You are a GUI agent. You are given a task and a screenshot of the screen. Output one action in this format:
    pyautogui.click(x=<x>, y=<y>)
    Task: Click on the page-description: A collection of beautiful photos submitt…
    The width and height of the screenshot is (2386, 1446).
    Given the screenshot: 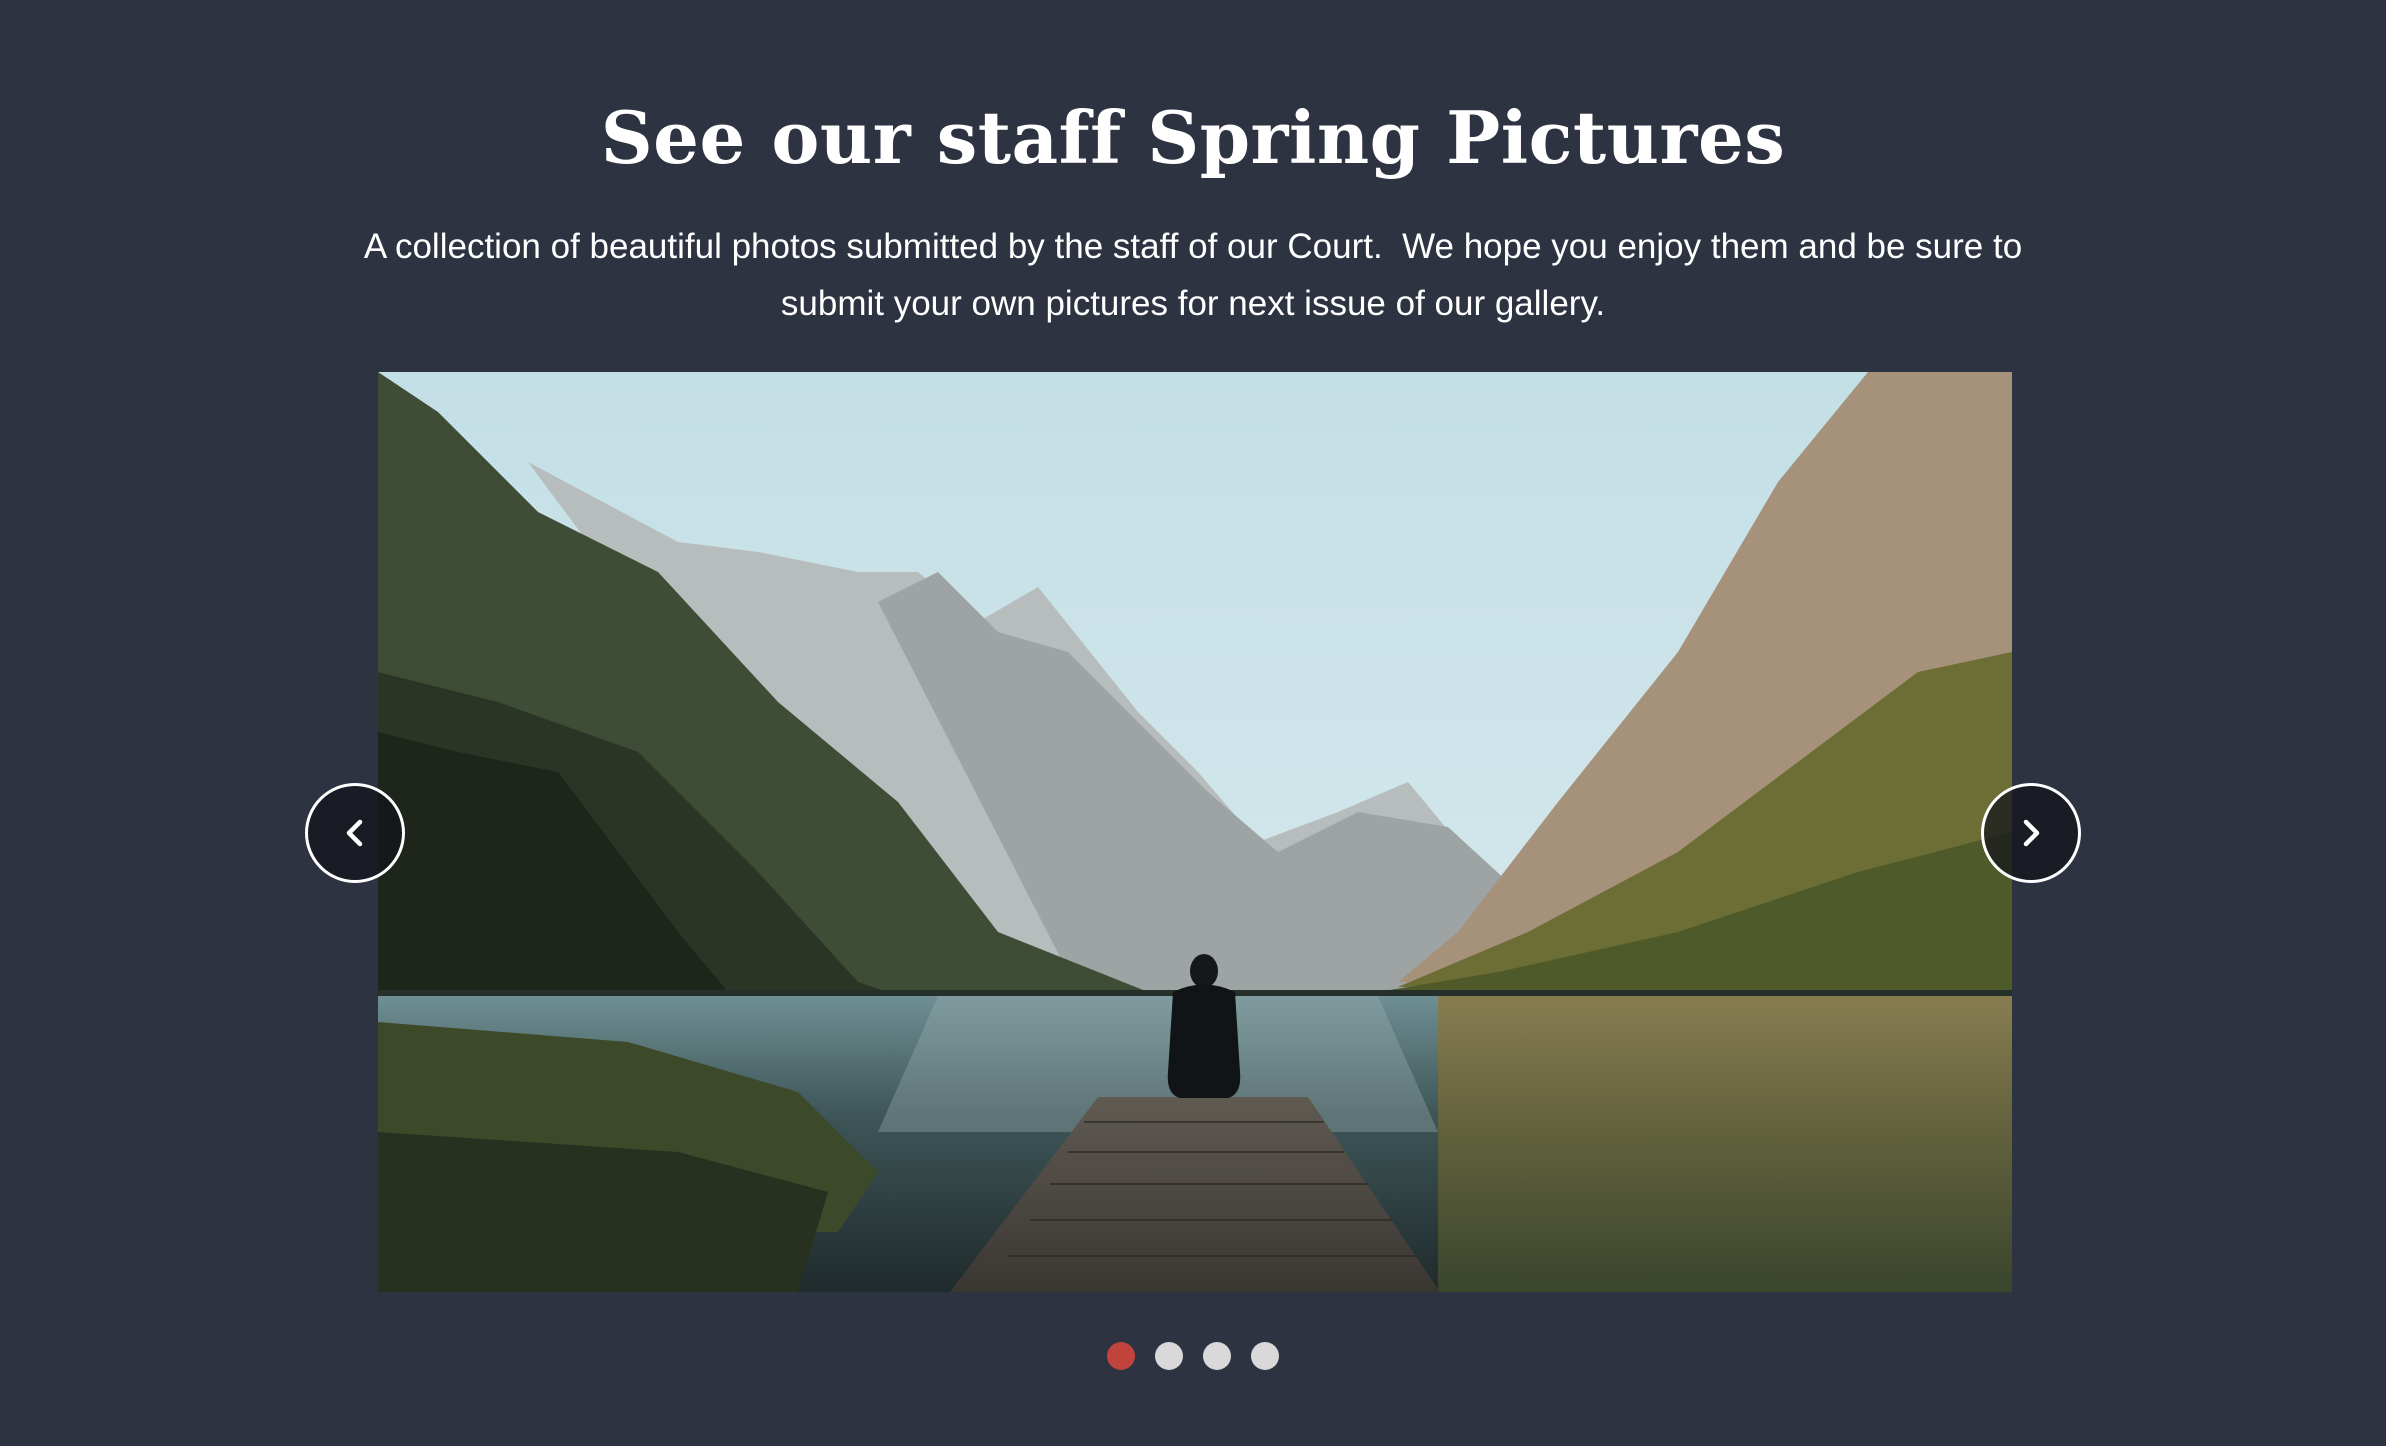 What is the action you would take?
    pyautogui.click(x=1197, y=275)
    